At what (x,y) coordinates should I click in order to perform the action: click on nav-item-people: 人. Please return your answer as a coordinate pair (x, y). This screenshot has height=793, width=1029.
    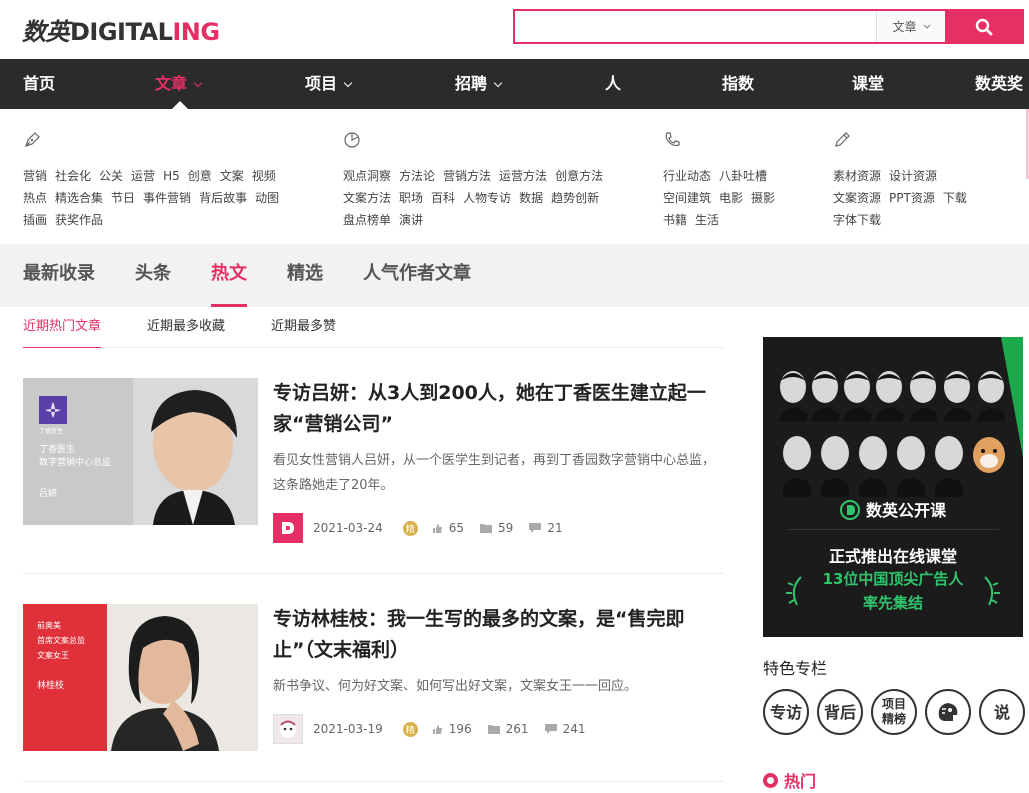
    Looking at the image, I should click on (613, 84).